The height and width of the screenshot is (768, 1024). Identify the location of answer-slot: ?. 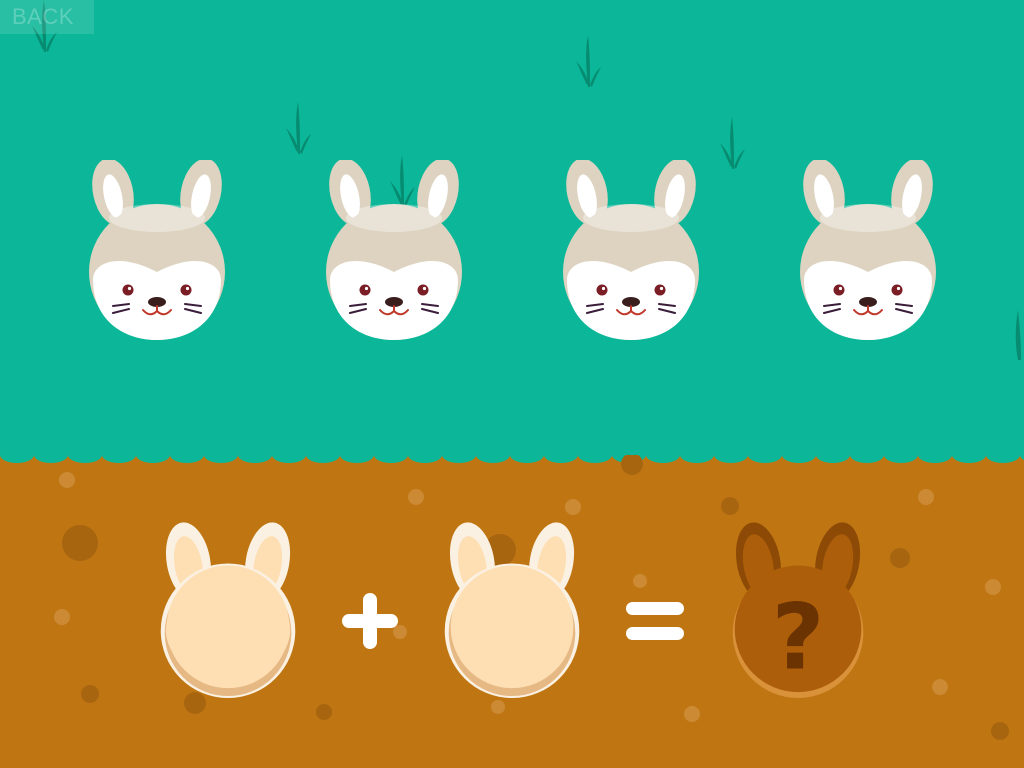
(800, 610).